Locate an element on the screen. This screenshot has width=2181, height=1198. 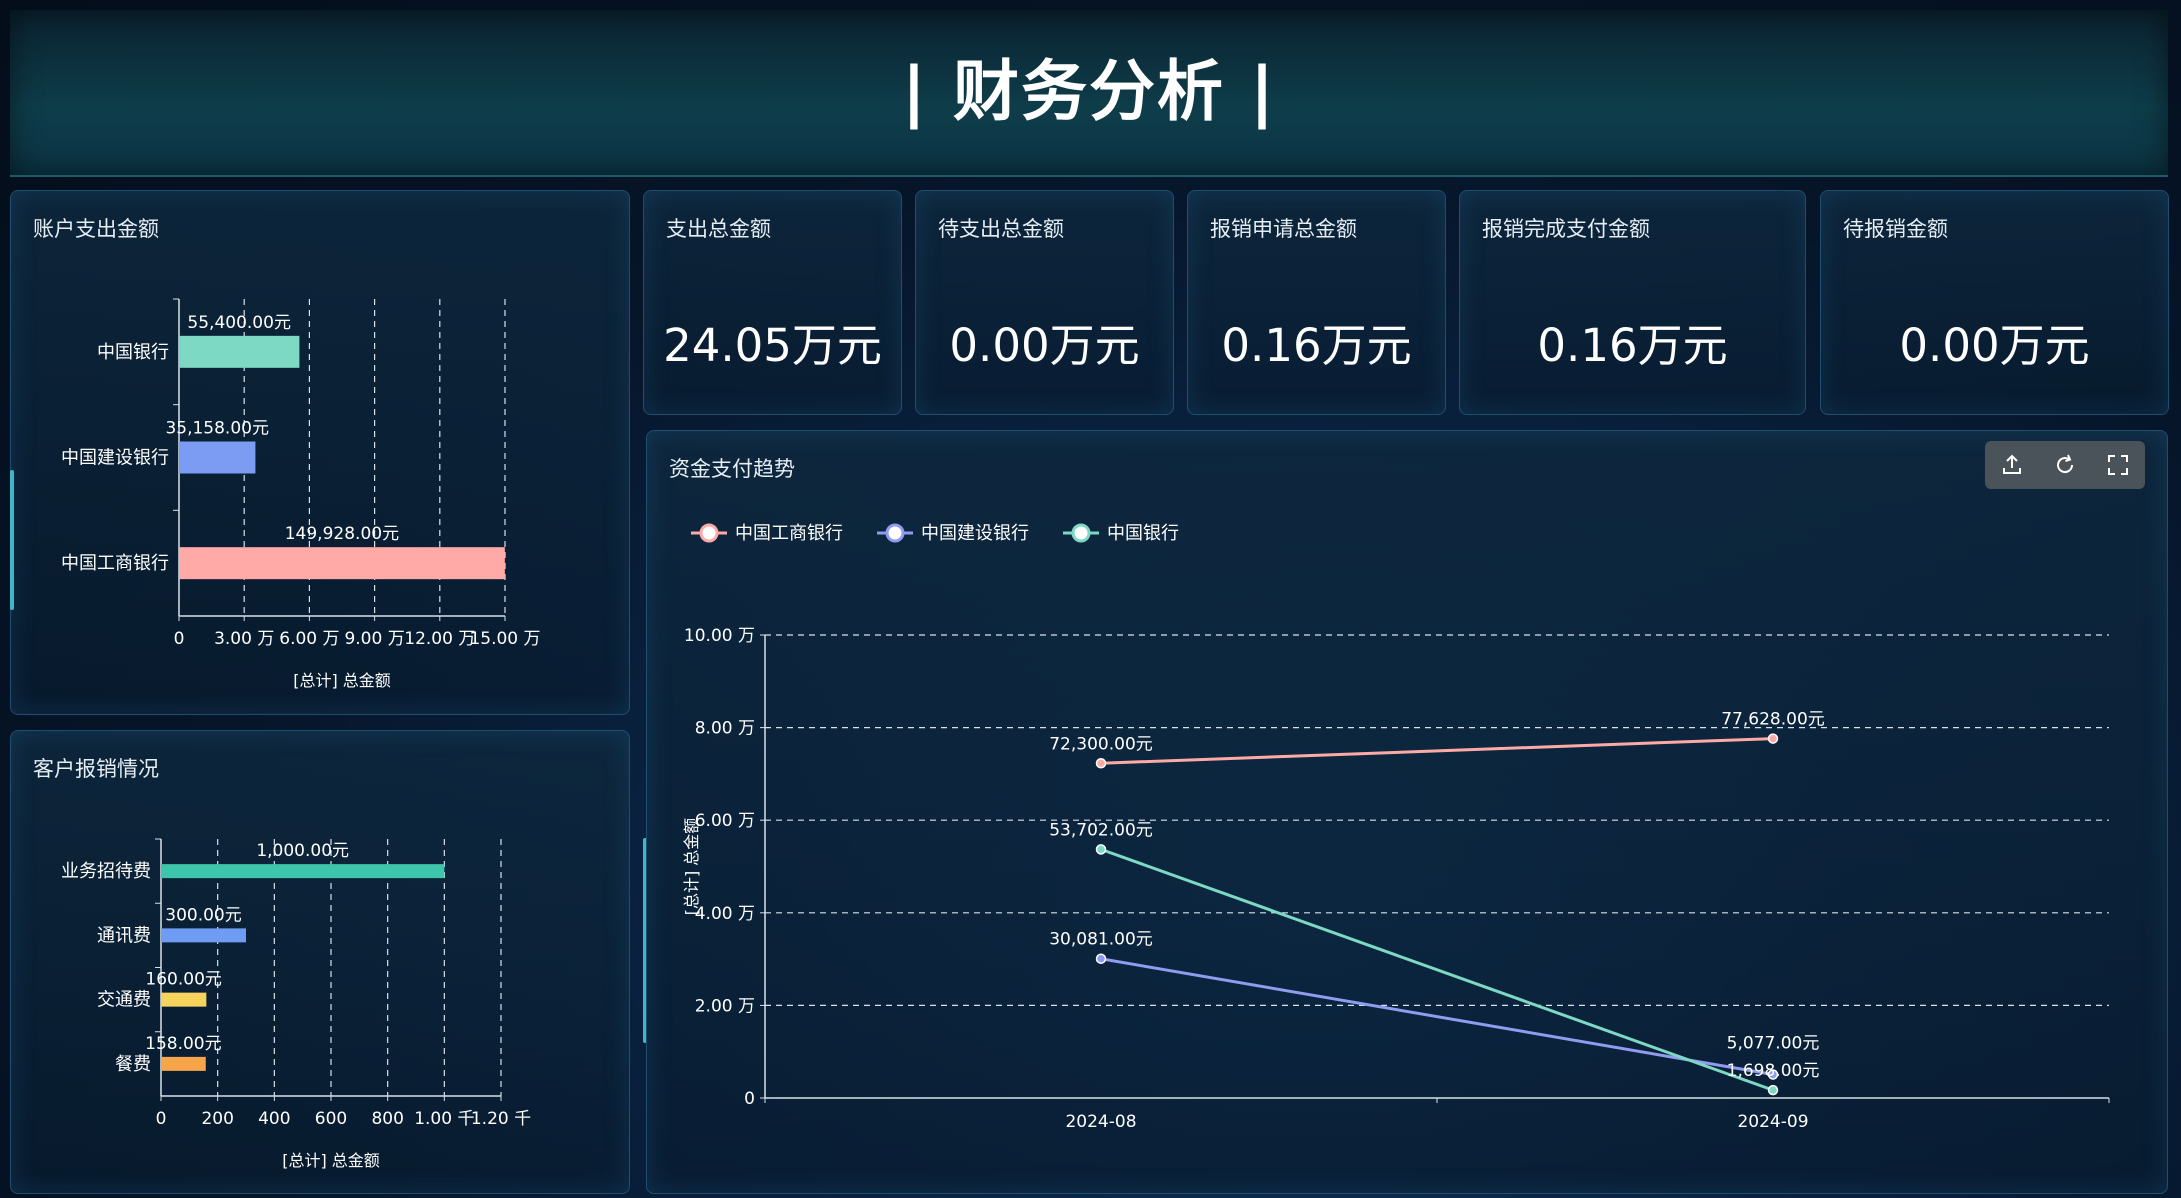
page-title: | 财务分析 | is located at coordinates (1089, 91).